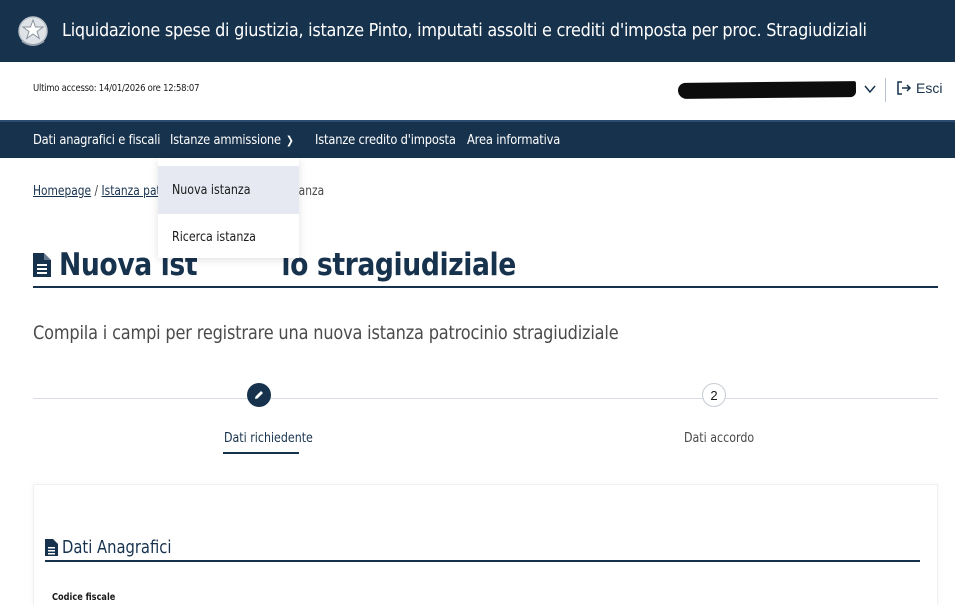 Image resolution: width=955 pixels, height=605 pixels. Describe the element at coordinates (290, 140) in the screenshot. I see `chevron-down-icon: ❯` at that location.